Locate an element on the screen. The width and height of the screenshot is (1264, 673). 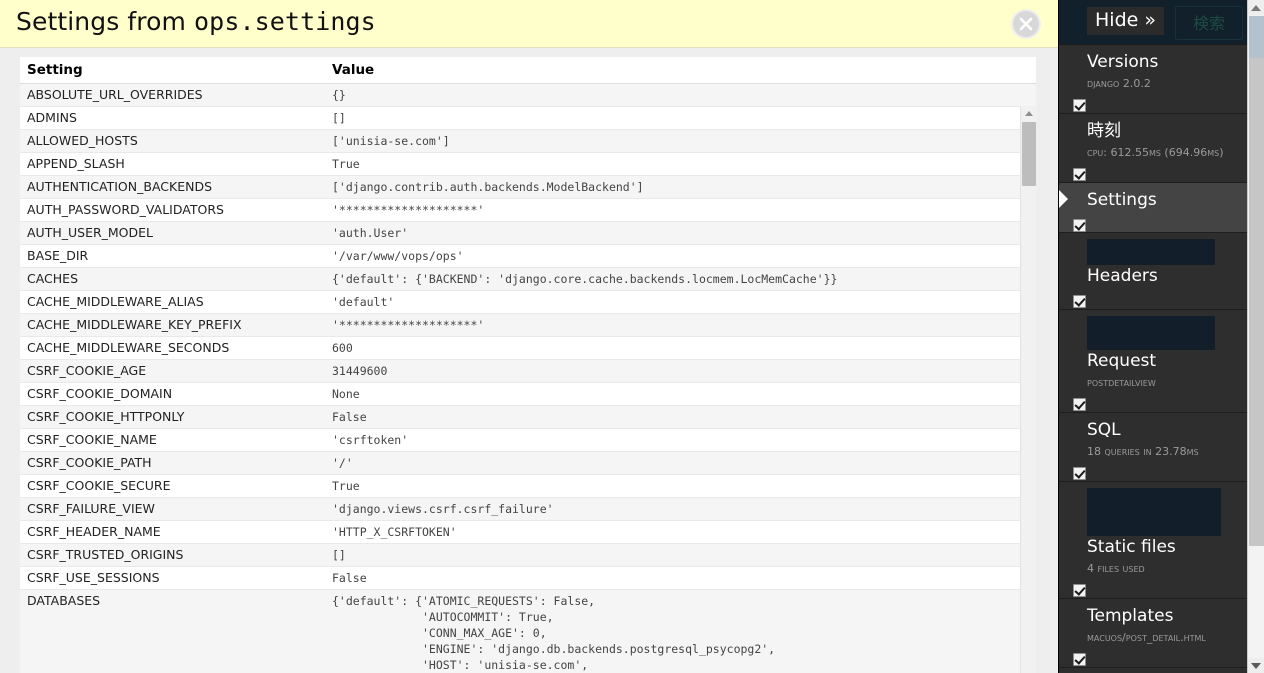
setting-name-cell: ADMINS is located at coordinates (172, 118).